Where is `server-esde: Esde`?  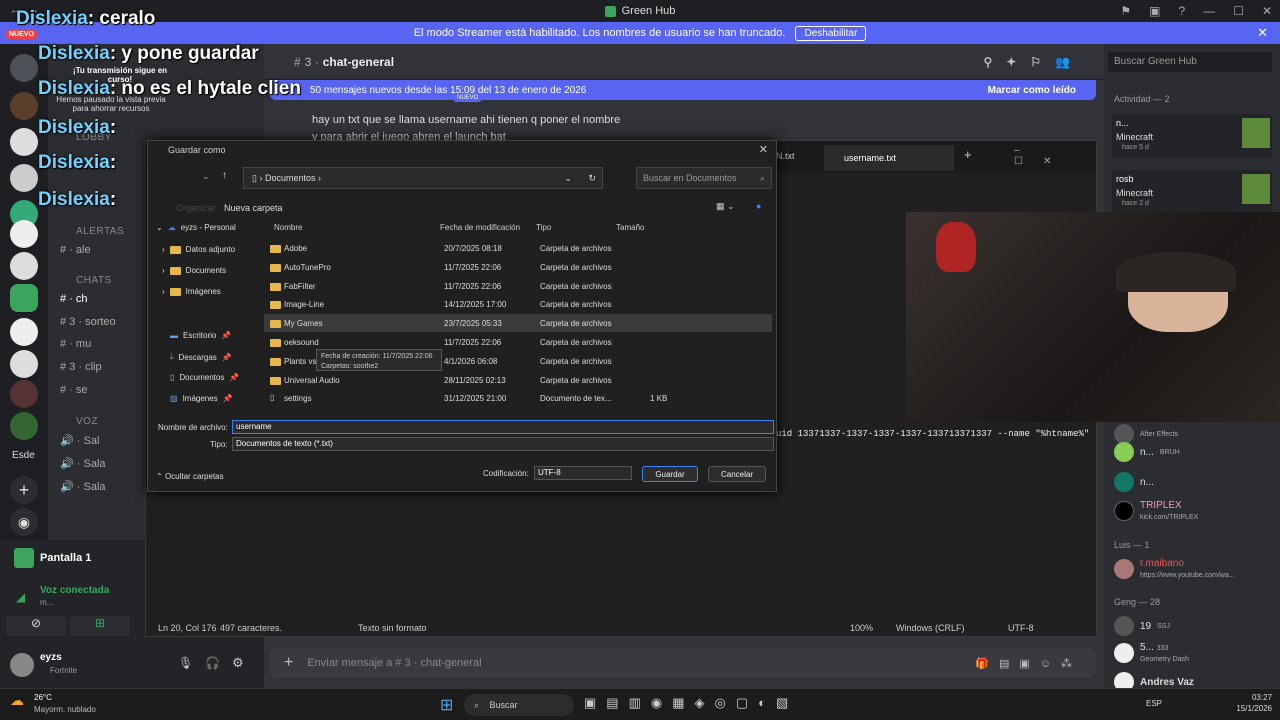
server-esde: Esde is located at coordinates (23, 455).